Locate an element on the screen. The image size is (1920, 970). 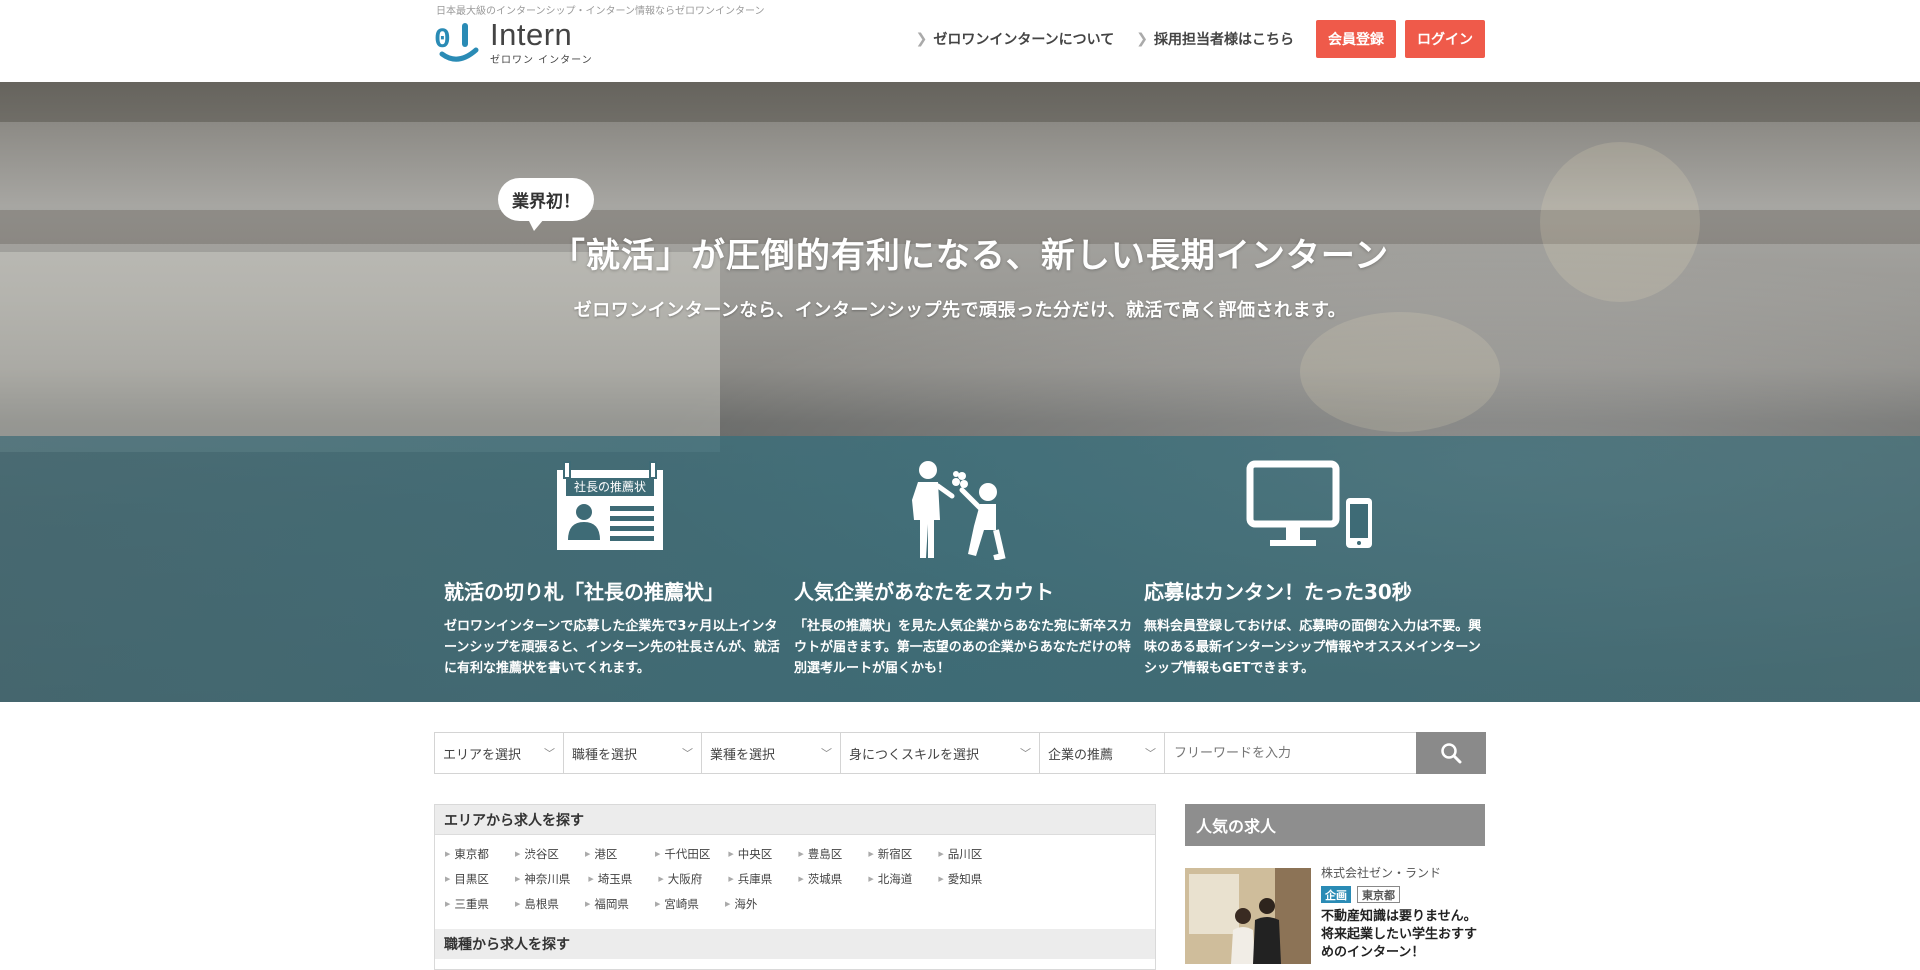
hero-title: 「就活」が圧倒的有利になる、新しい長期インターン is located at coordinates (970, 256).